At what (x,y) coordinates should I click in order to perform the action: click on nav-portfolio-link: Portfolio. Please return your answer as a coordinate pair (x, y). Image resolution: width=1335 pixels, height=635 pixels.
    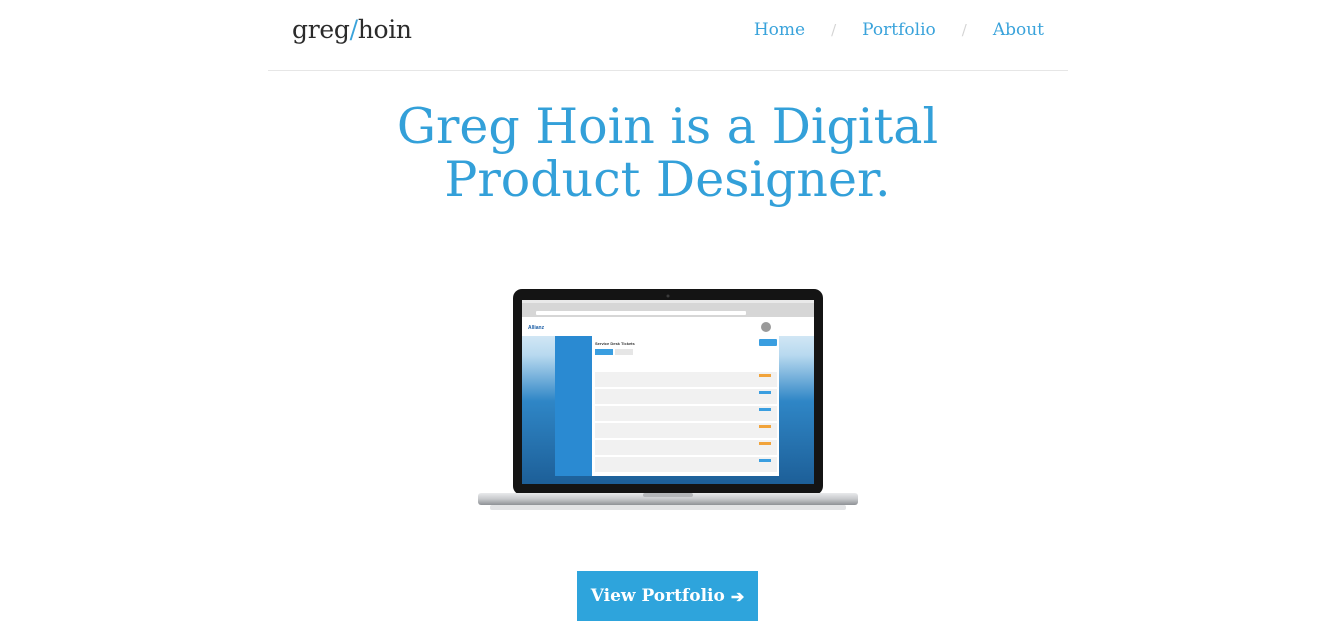
    Looking at the image, I should click on (899, 30).